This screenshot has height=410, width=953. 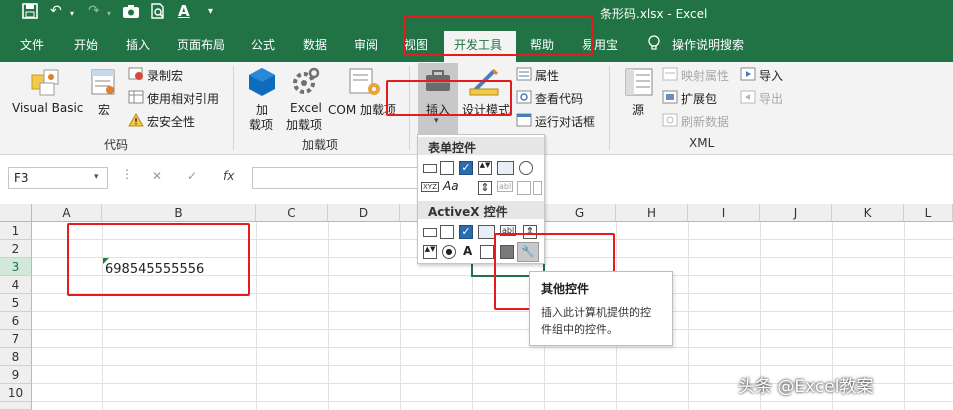 What do you see at coordinates (184, 11) in the screenshot?
I see `font-color-icon: A` at bounding box center [184, 11].